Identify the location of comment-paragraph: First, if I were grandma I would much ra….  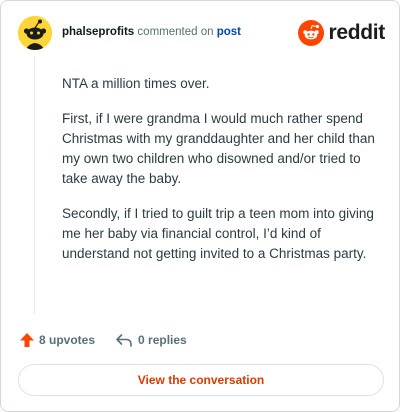
(218, 148).